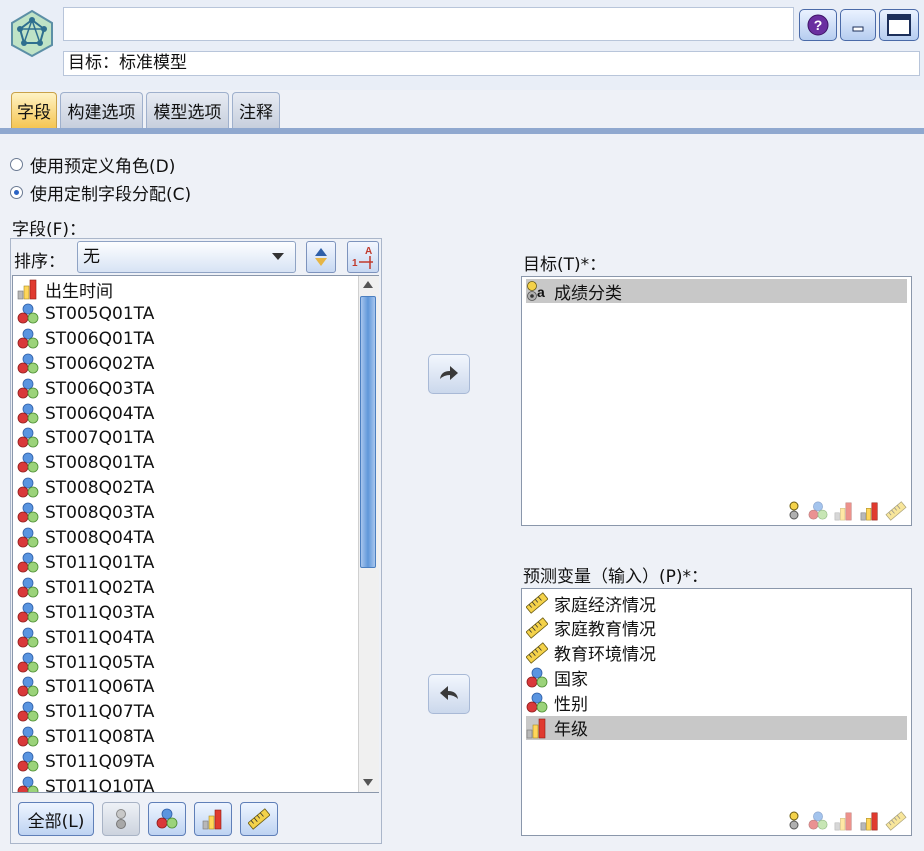 This screenshot has height=851, width=924. Describe the element at coordinates (187, 638) in the screenshot. I see `list-item: ST011Q04TA` at that location.